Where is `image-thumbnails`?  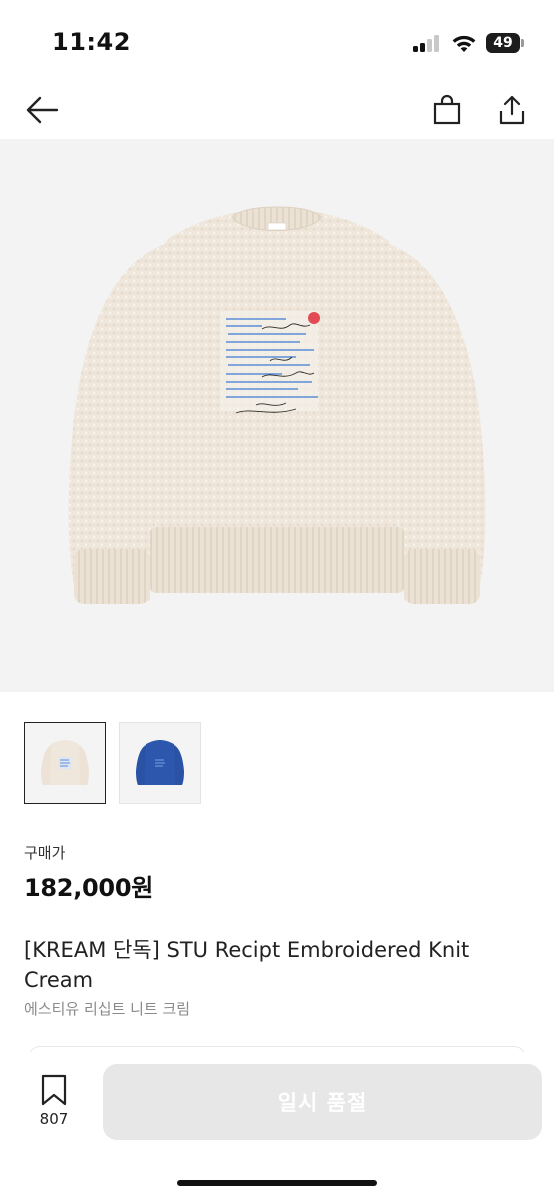 image-thumbnails is located at coordinates (112, 764).